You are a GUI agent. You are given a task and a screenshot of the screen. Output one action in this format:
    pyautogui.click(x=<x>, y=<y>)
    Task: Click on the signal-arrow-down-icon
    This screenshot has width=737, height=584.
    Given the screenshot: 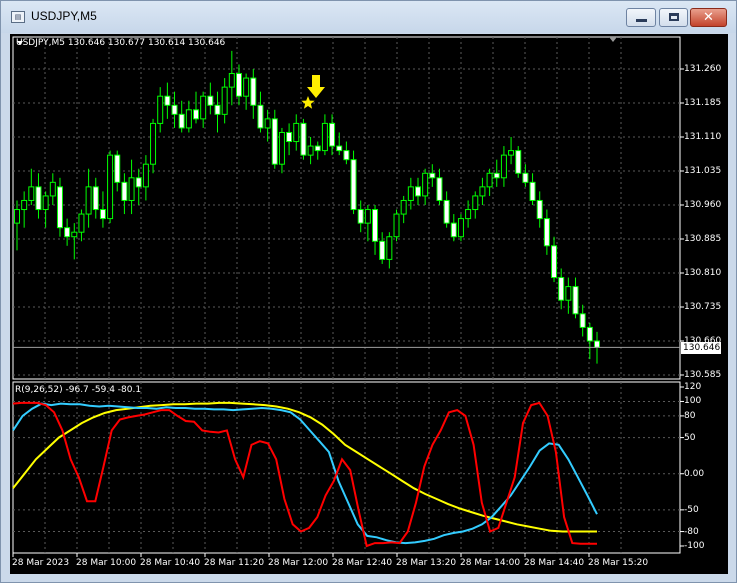 What is the action you would take?
    pyautogui.click(x=316, y=86)
    